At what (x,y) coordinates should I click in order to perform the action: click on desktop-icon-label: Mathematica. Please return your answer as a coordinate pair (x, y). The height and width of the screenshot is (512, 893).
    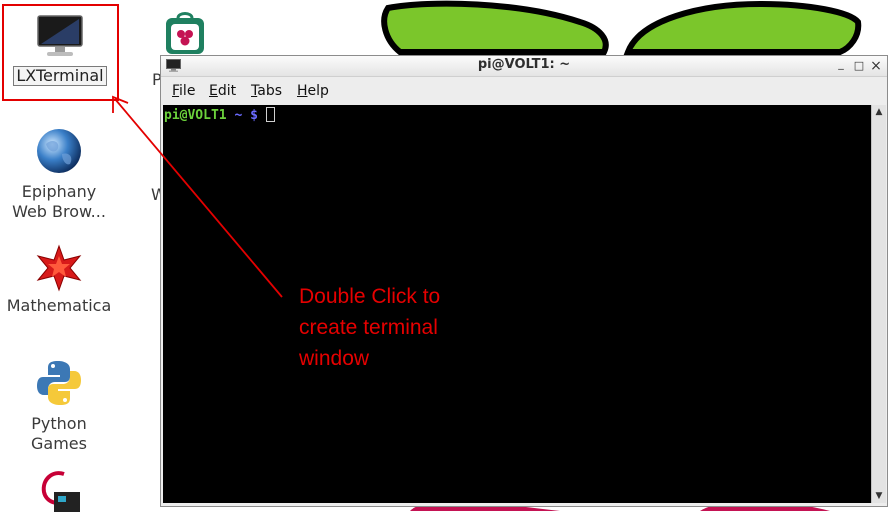
    Looking at the image, I should click on (59, 305).